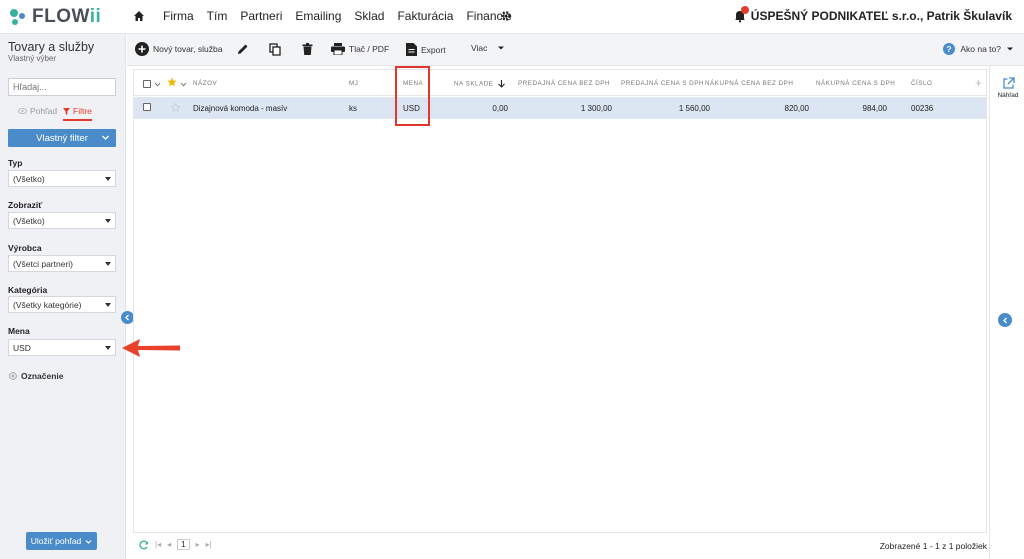 This screenshot has height=559, width=1024. Describe the element at coordinates (178, 16) in the screenshot. I see `nav-item-firma: Firma` at that location.